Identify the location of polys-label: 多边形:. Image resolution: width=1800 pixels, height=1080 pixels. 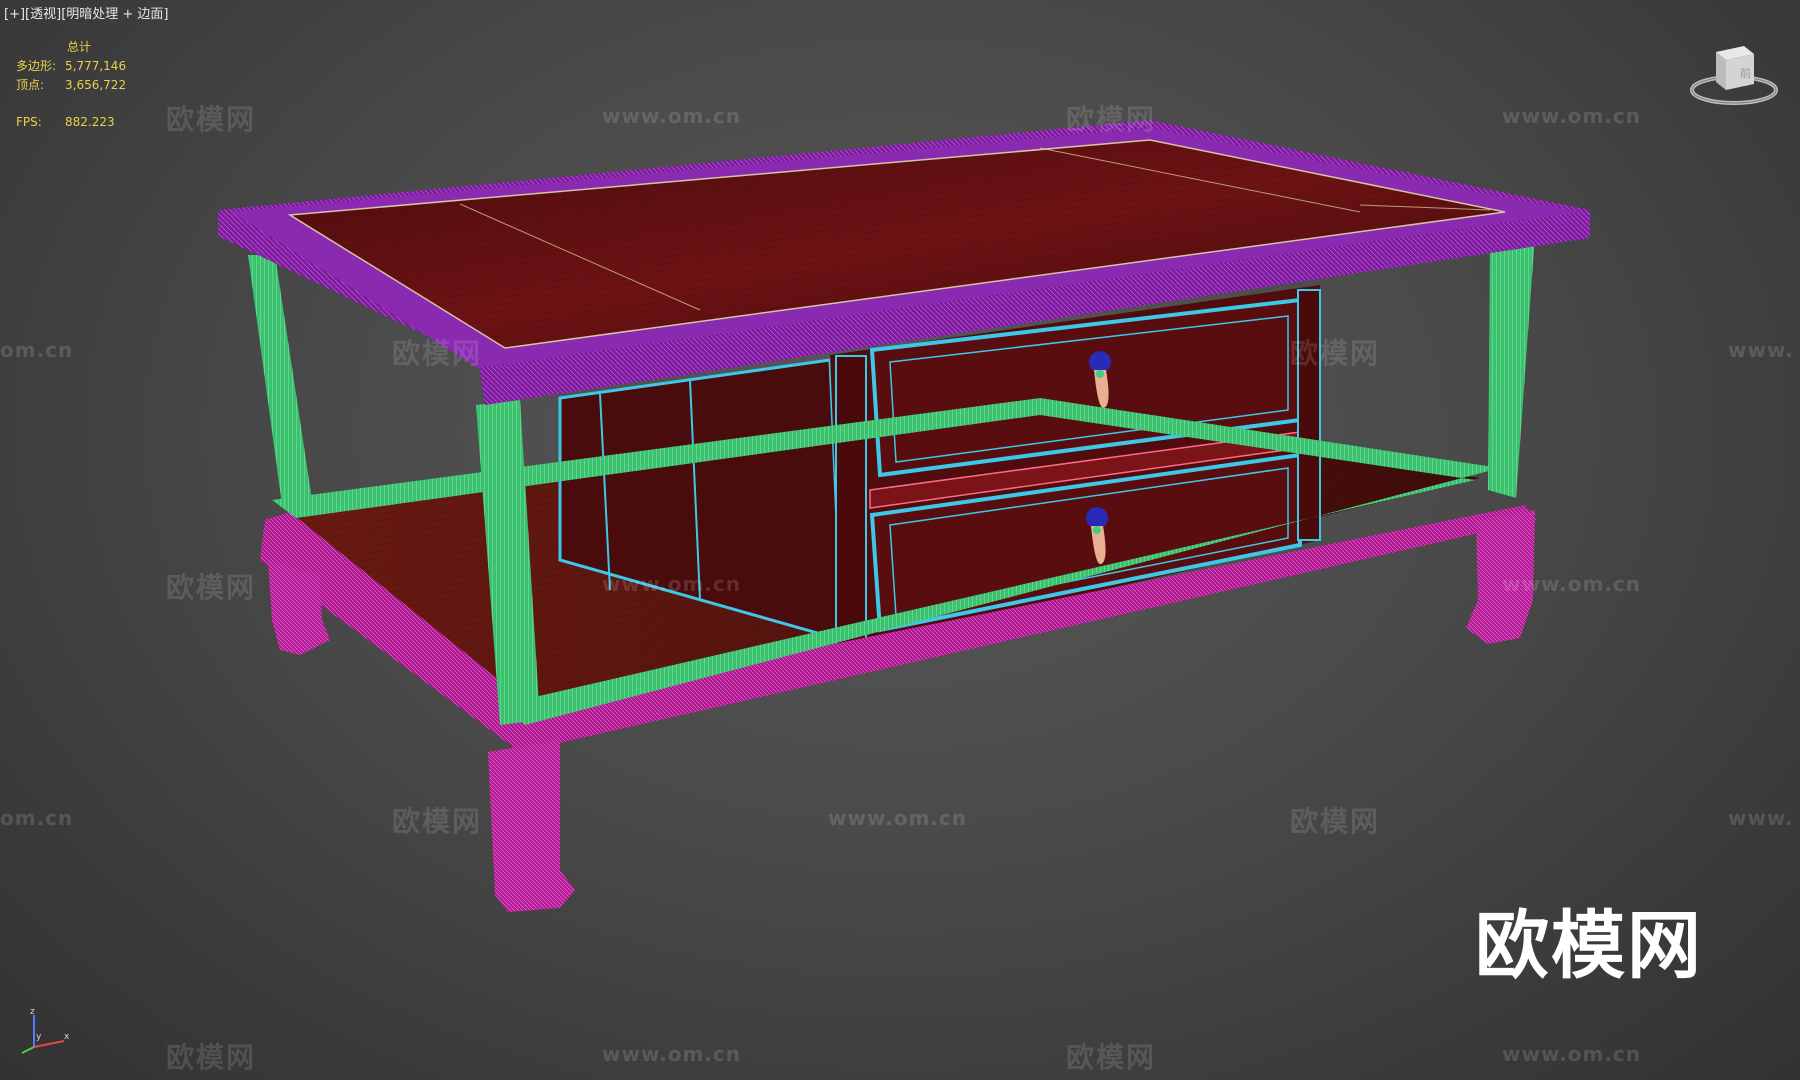
(36, 66).